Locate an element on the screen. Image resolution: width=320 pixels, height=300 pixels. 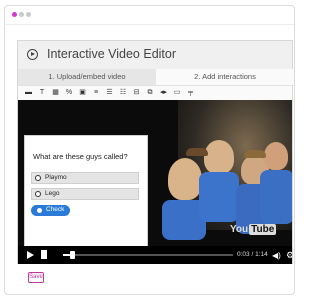
youtube-logo-text: You is located at coordinates (239, 229).